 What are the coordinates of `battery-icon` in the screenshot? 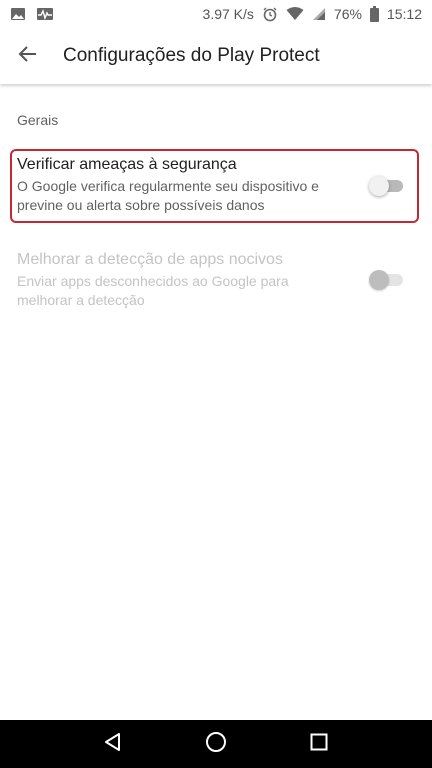 It's located at (374, 14).